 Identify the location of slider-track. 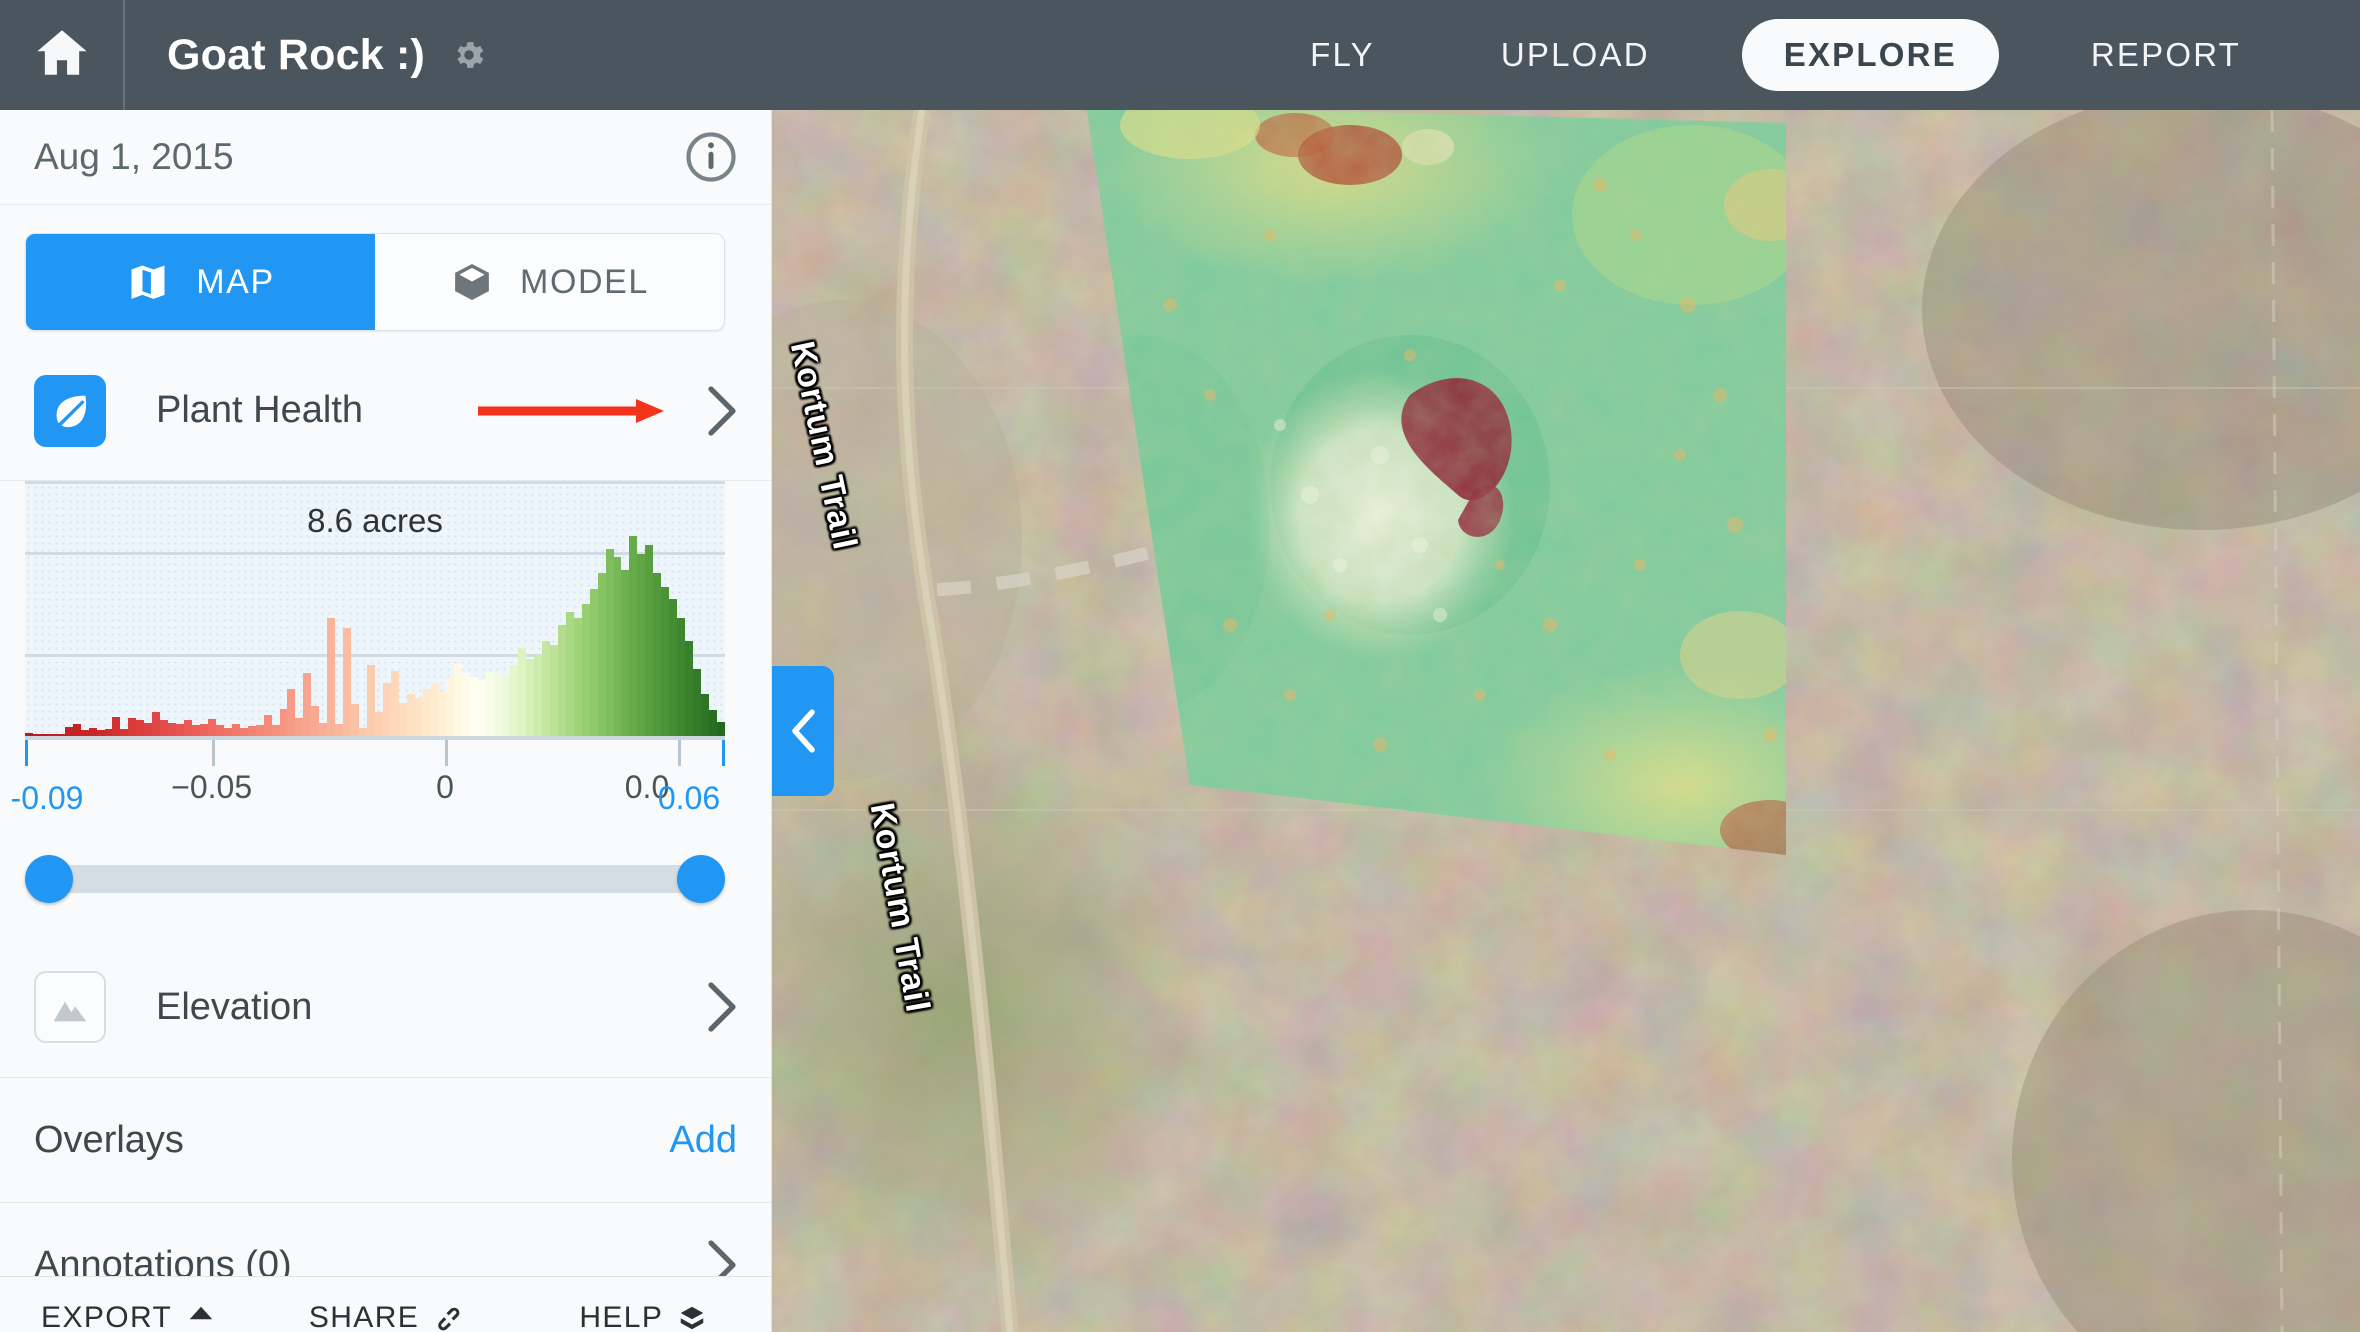
(375, 879).